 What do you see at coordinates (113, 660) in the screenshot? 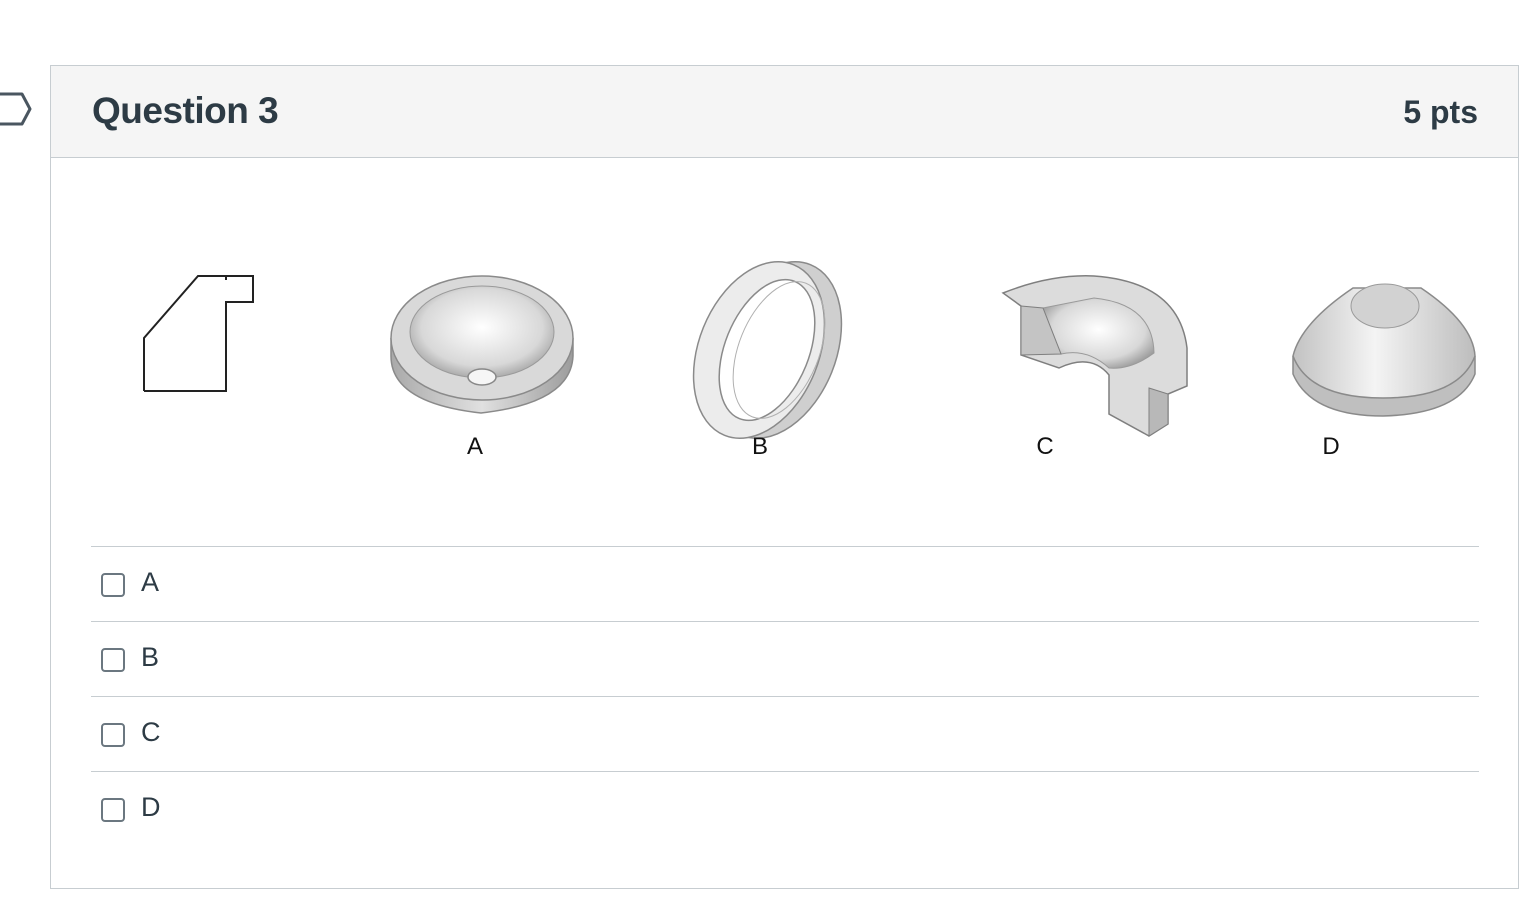
I see `answer-checkbox-b` at bounding box center [113, 660].